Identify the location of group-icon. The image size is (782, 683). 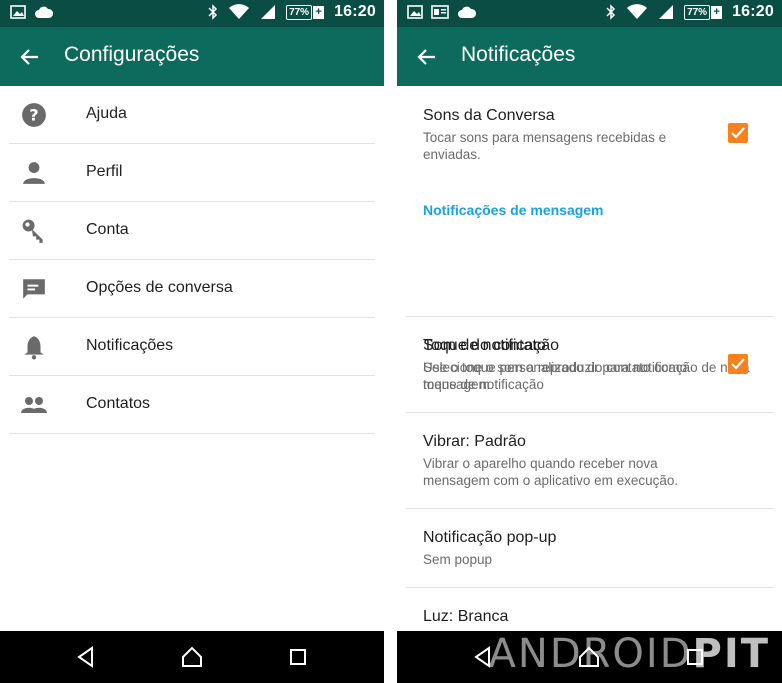
(34, 405).